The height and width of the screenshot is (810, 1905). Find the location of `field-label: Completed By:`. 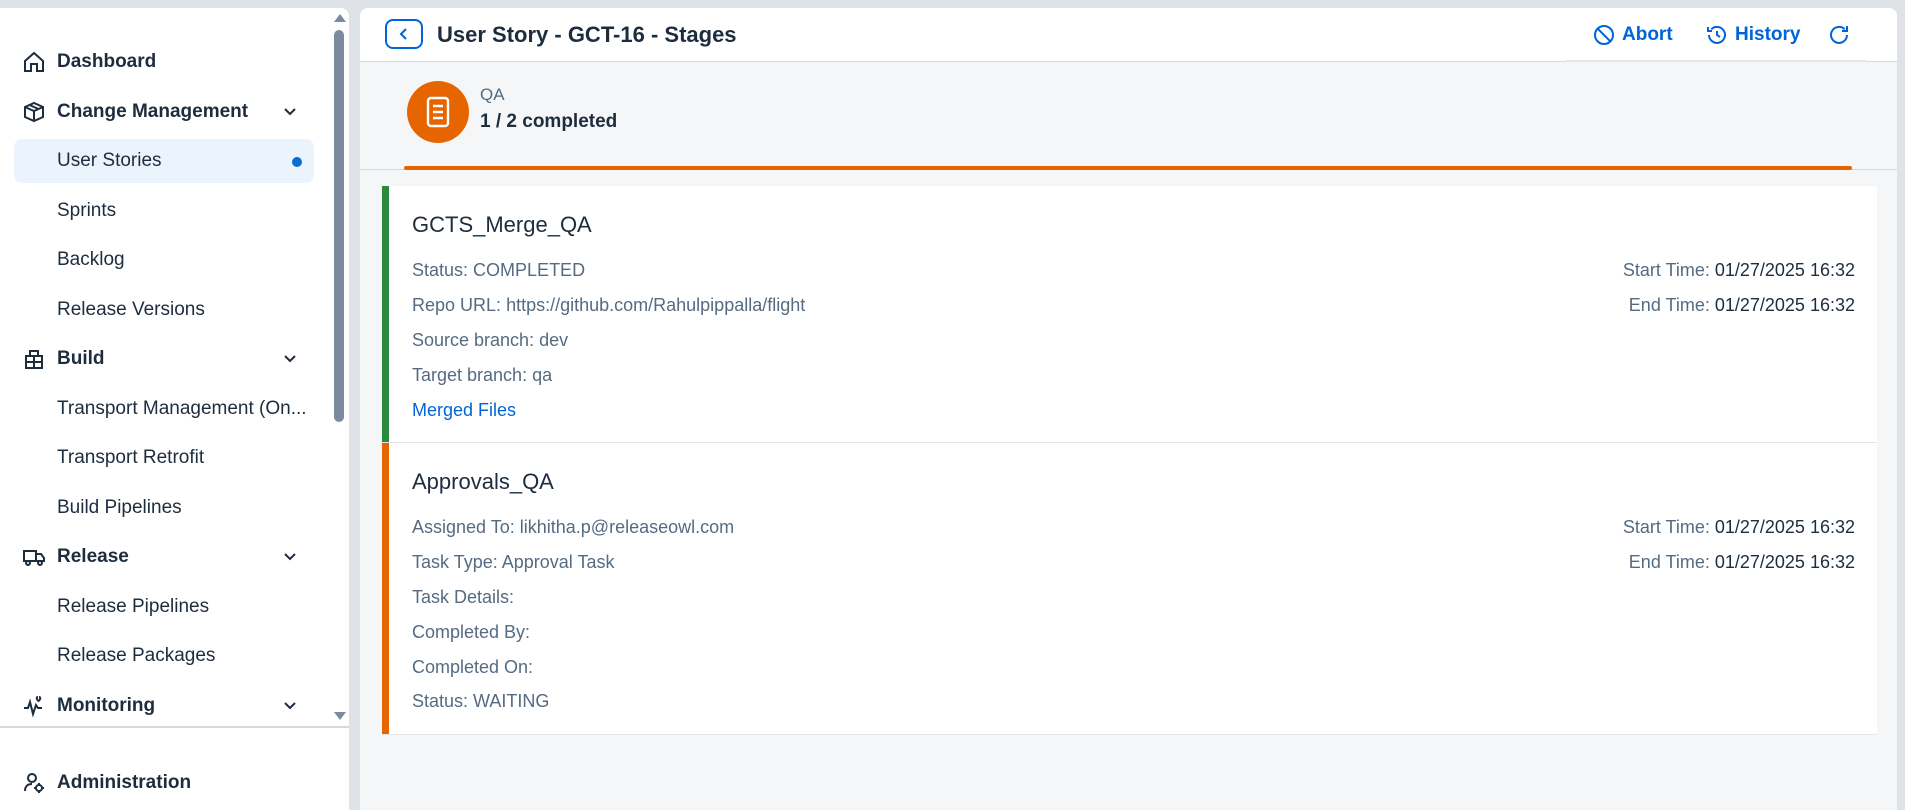

field-label: Completed By: is located at coordinates (471, 632).